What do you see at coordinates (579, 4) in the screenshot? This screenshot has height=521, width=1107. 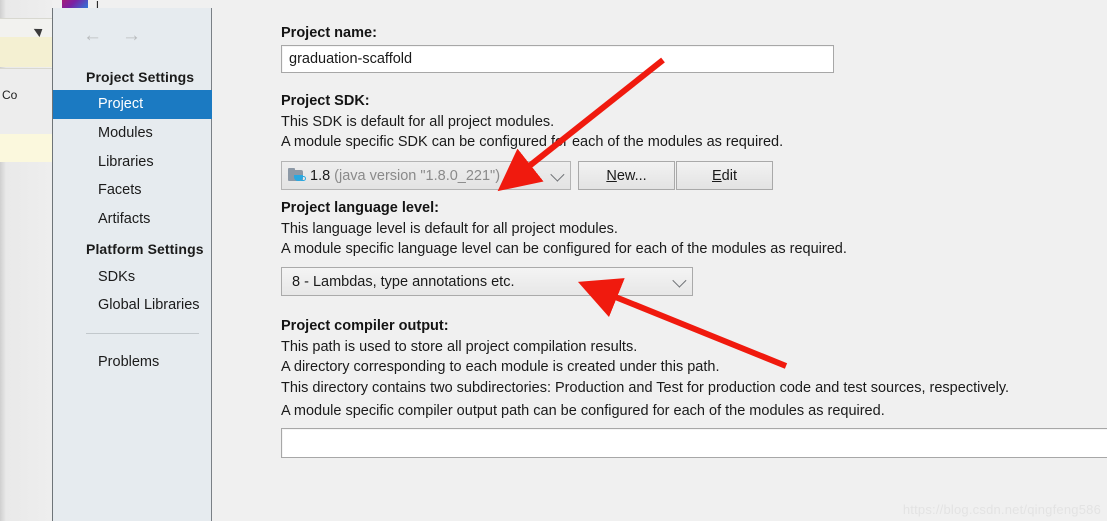 I see `background-top-strip` at bounding box center [579, 4].